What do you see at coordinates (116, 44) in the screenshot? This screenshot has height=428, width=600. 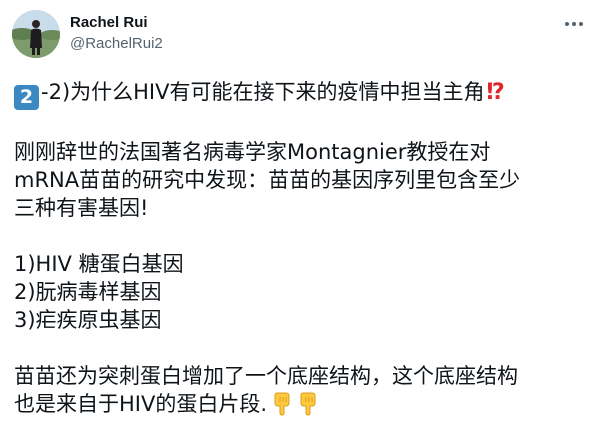 I see `user-handle: @RachelRui2` at bounding box center [116, 44].